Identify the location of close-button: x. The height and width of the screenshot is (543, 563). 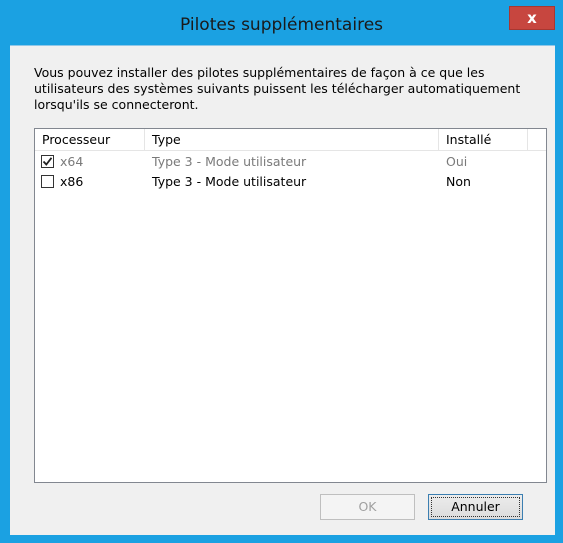
(532, 18).